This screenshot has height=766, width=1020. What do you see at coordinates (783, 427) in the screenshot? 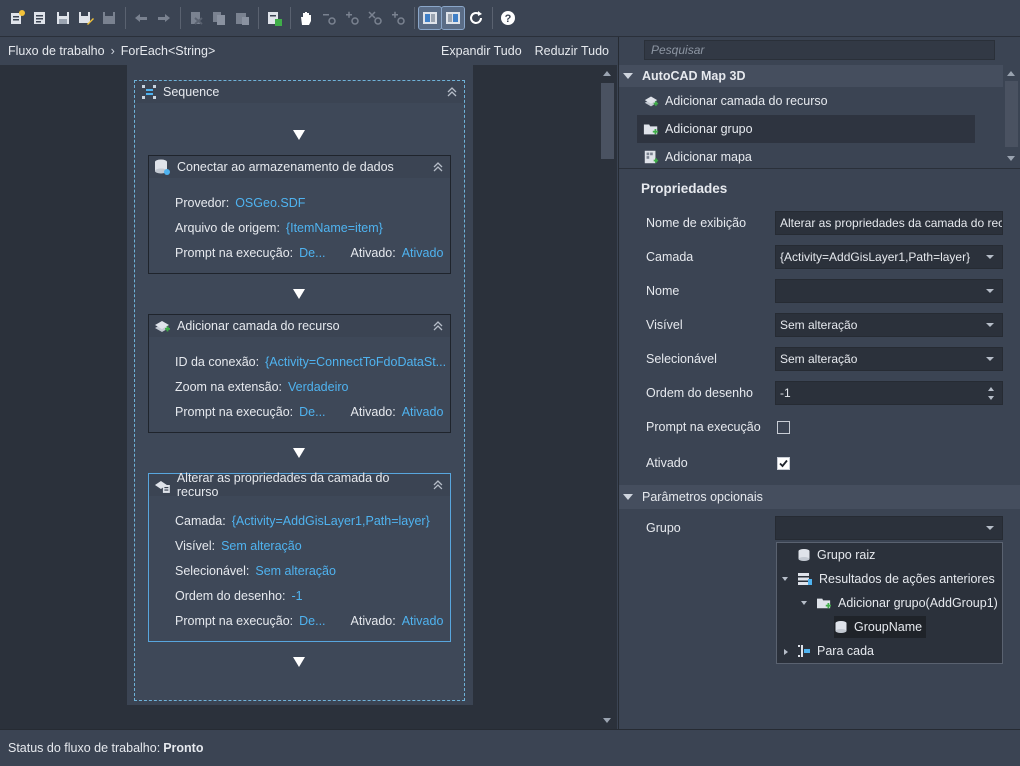
I see `prompt-checkbox` at bounding box center [783, 427].